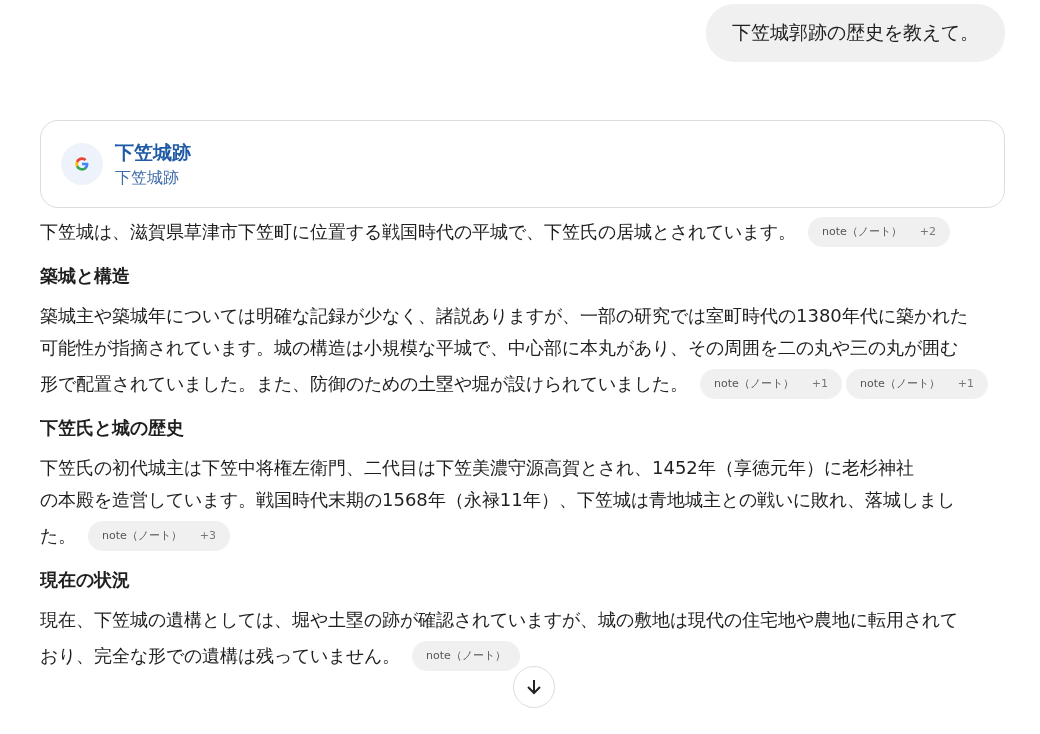  Describe the element at coordinates (364, 384) in the screenshot. I see `paragraph-line: 形で配置されていました。また、防御のための土塁や堀が設けられていました。` at that location.